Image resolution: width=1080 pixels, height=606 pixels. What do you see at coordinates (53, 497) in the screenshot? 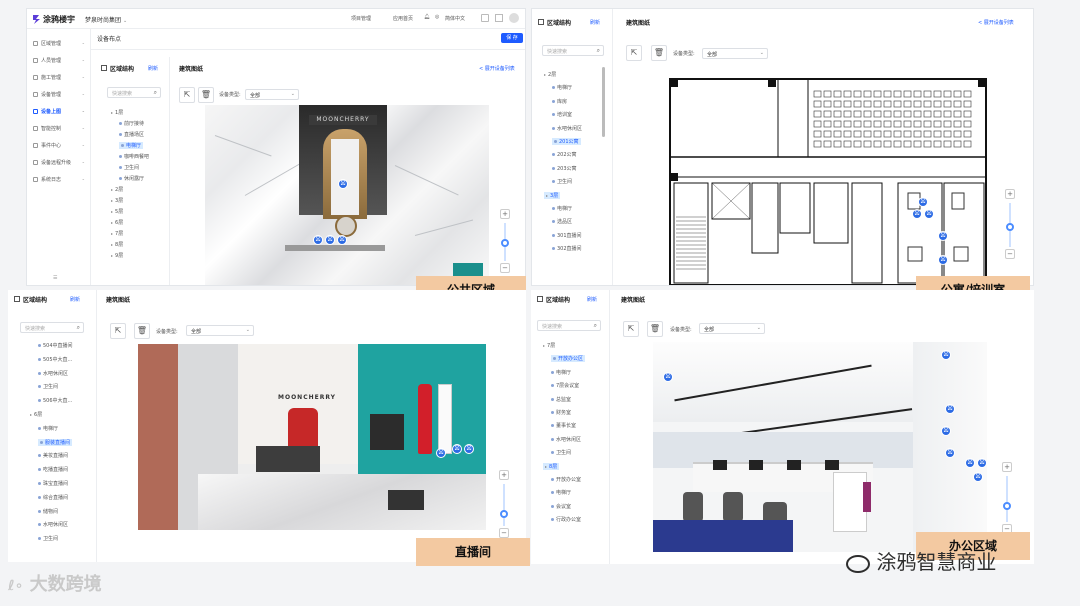
I see `tree-item: 综合直播间` at bounding box center [53, 497].